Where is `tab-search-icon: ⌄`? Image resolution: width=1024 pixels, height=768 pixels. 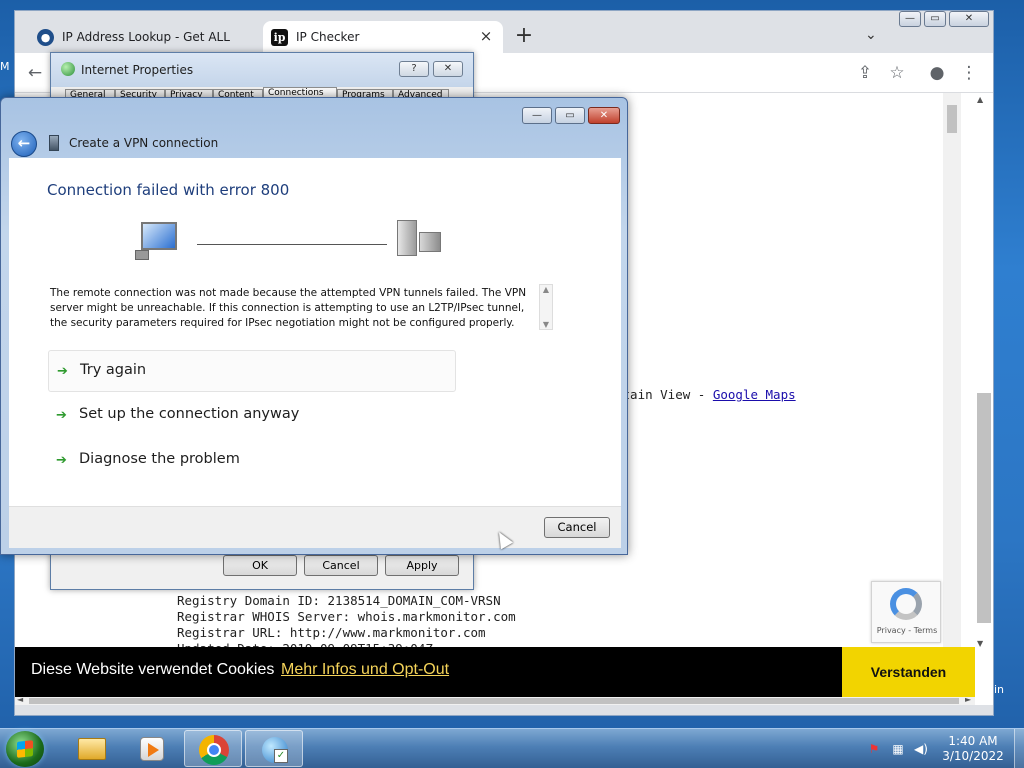 tab-search-icon: ⌄ is located at coordinates (871, 35).